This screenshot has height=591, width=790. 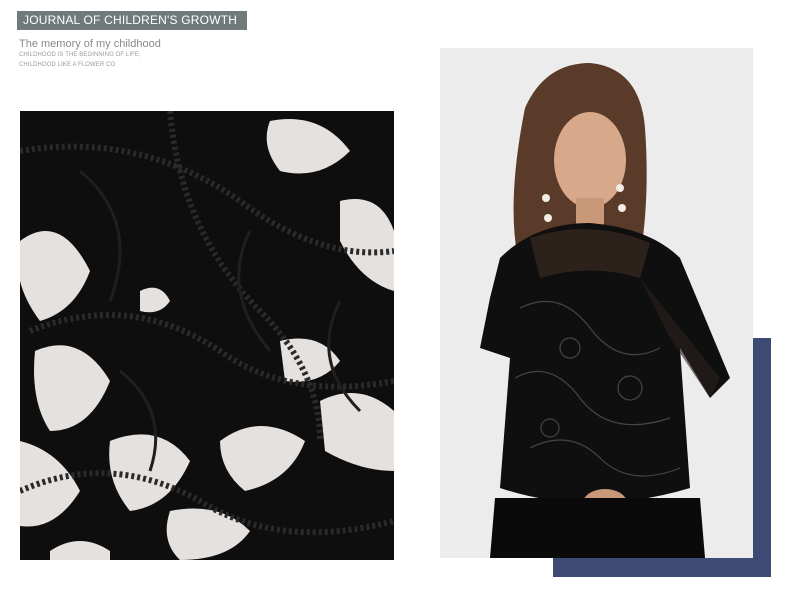 What do you see at coordinates (90, 44) in the screenshot?
I see `subtitle: The memory of my childhood` at bounding box center [90, 44].